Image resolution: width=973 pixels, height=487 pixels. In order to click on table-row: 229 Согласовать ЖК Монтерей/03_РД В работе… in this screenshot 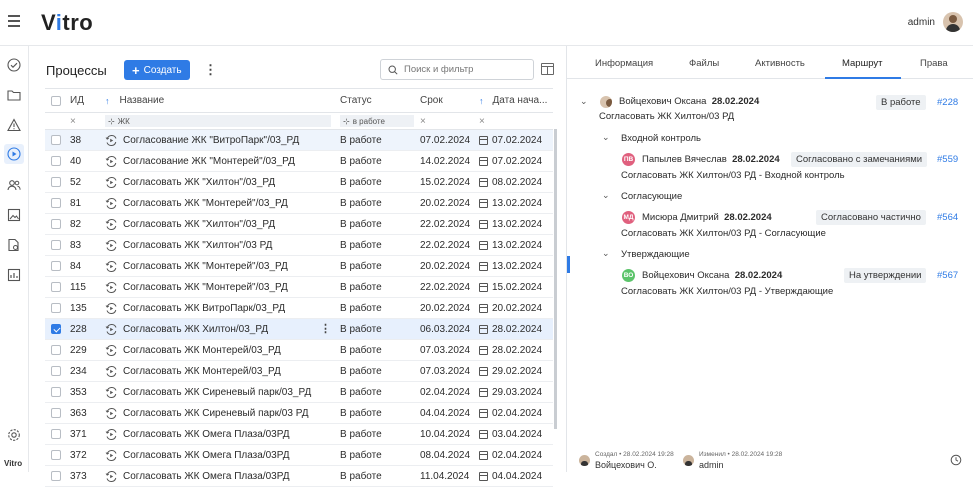, I will do `click(299, 350)`.